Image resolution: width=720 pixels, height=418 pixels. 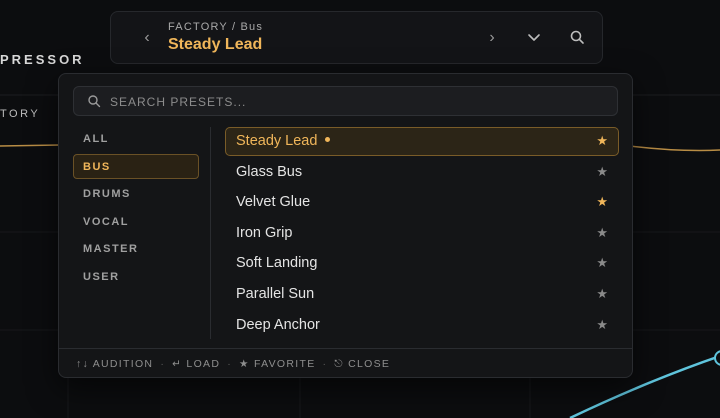 What do you see at coordinates (215, 45) in the screenshot?
I see `current-preset-name: Steady Lead` at bounding box center [215, 45].